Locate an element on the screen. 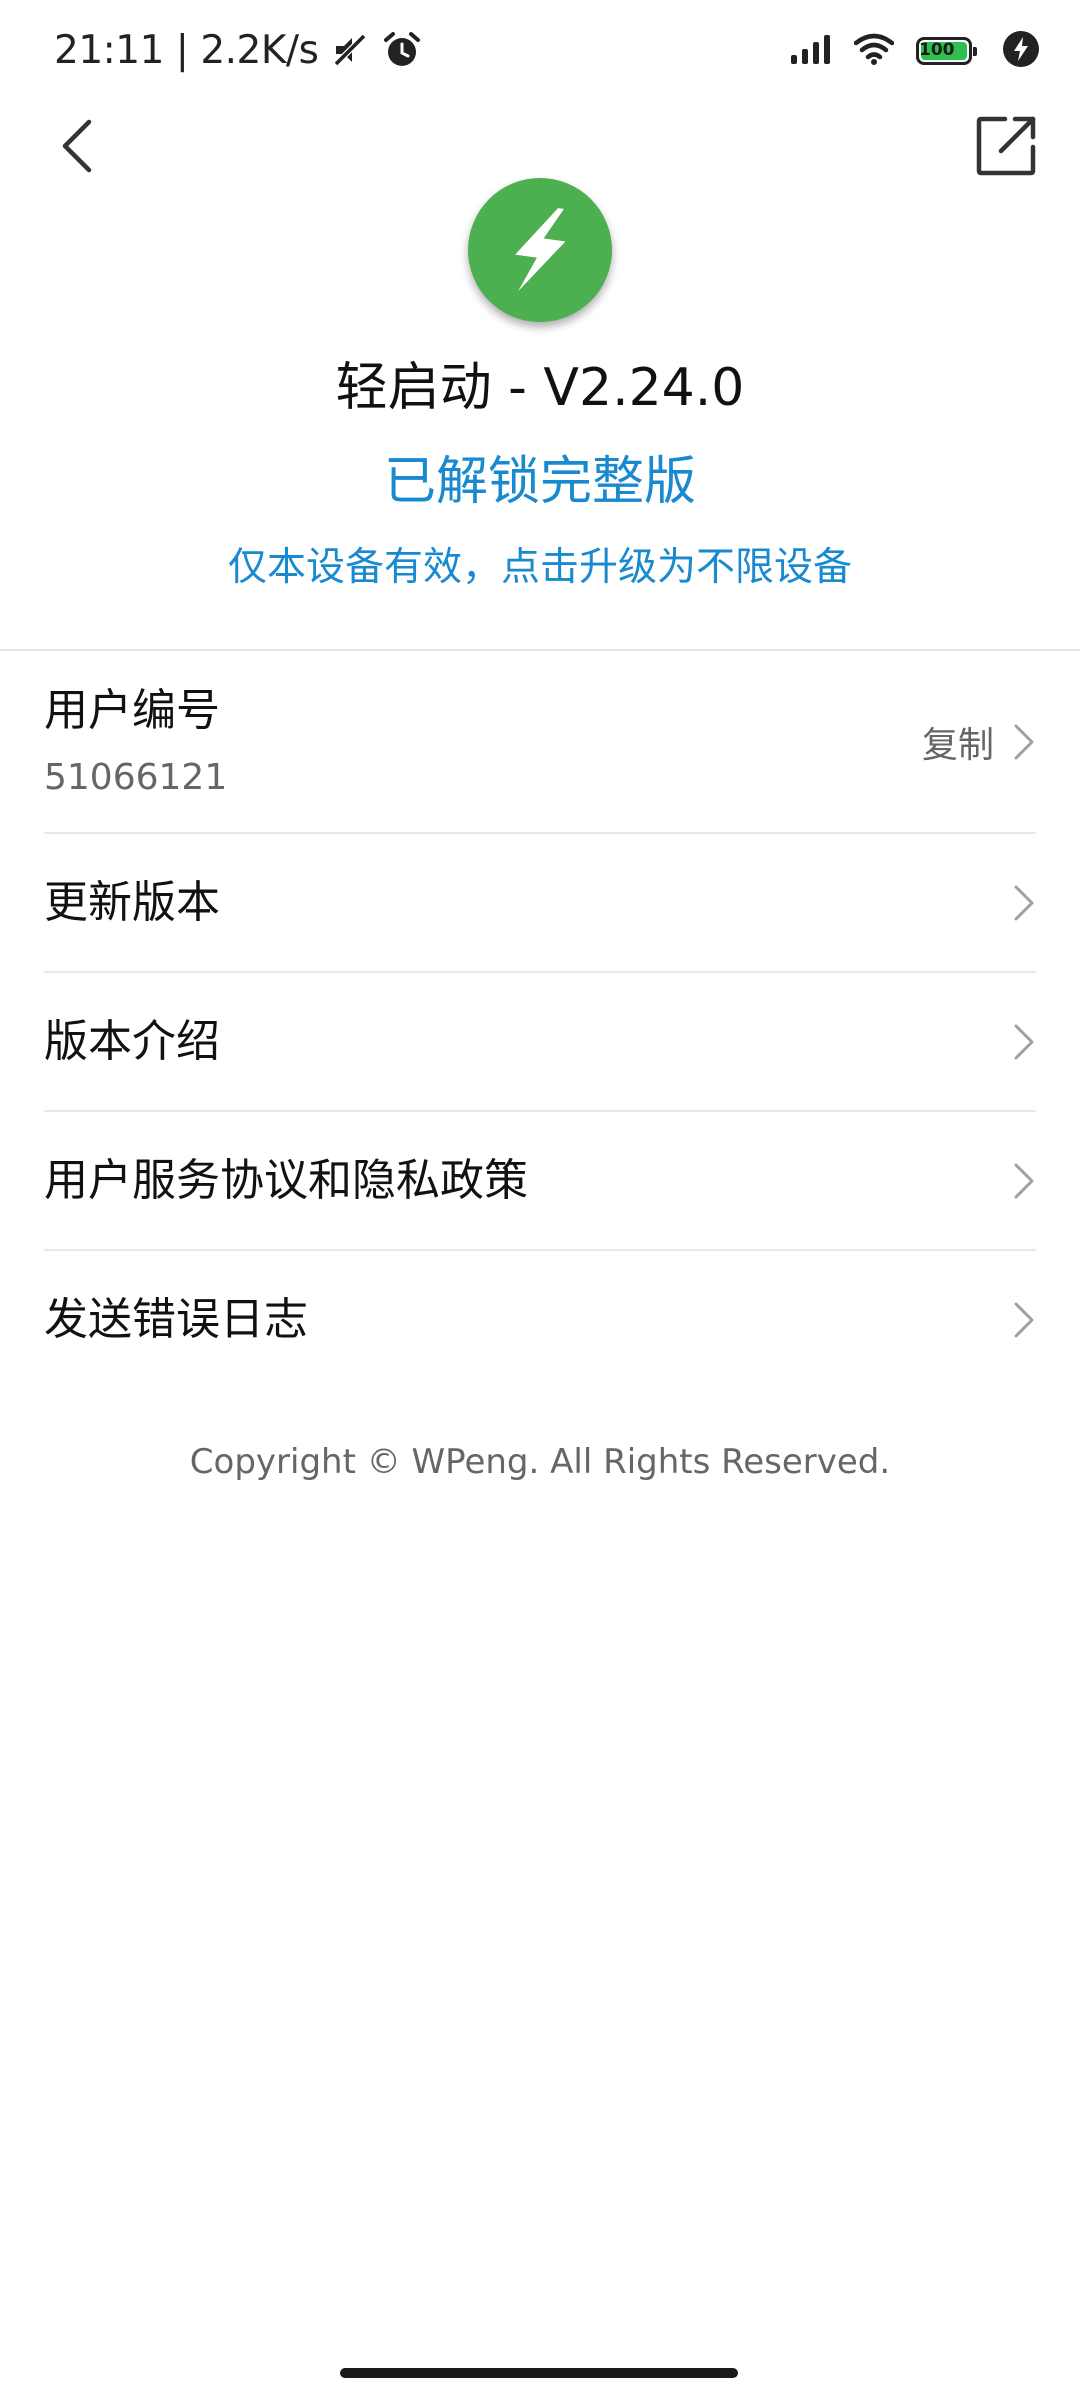  chevron-left-icon is located at coordinates (77, 146).